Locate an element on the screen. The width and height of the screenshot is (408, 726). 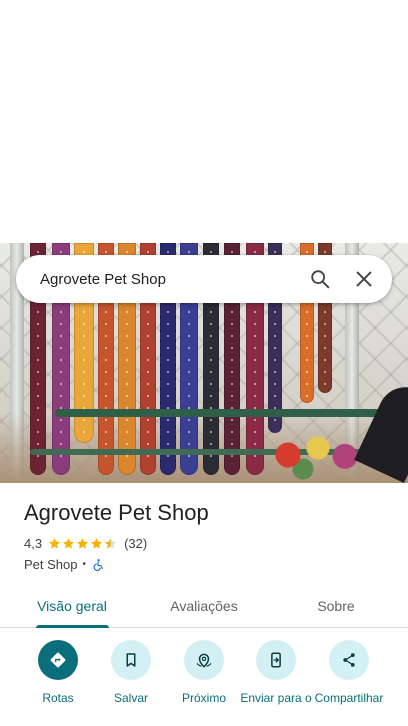
search-input: Agrovete Pet Shop is located at coordinates (169, 279).